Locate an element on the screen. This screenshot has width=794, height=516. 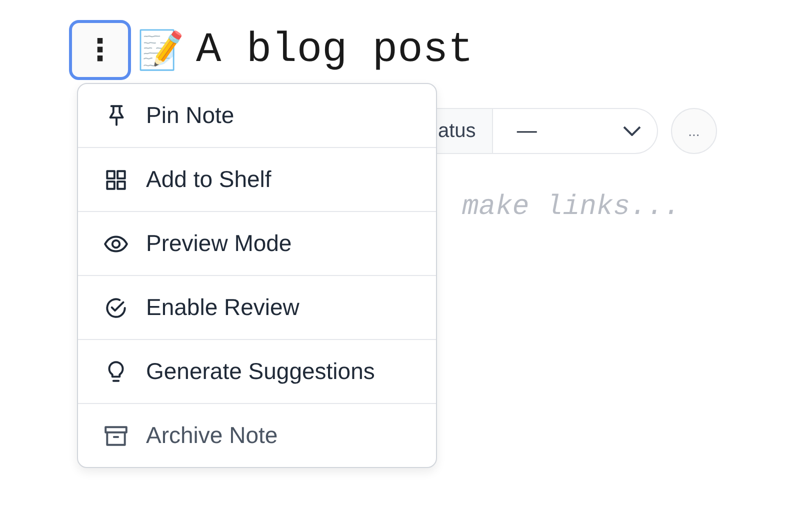
status-select: atus — is located at coordinates (547, 131).